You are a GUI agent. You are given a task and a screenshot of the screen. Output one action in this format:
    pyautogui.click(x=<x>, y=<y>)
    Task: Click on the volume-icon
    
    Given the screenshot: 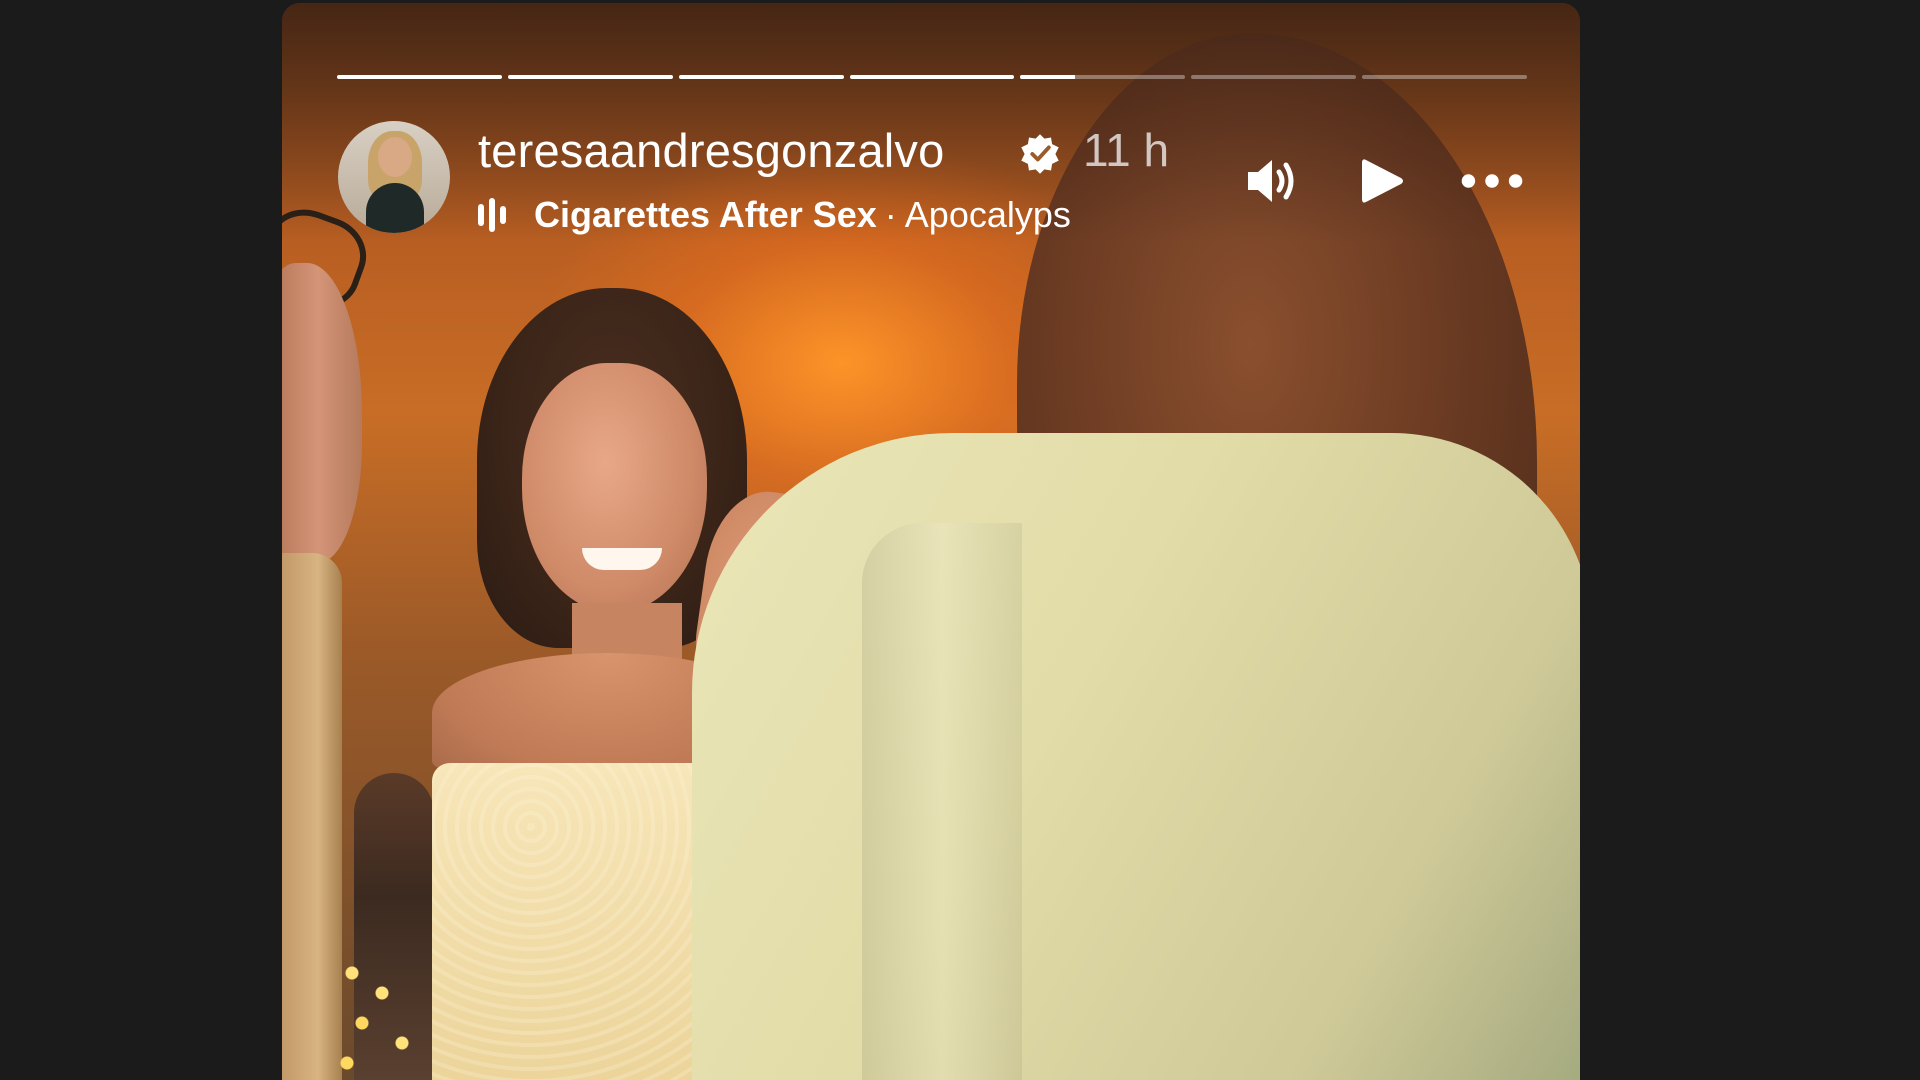 What is the action you would take?
    pyautogui.click(x=1271, y=181)
    